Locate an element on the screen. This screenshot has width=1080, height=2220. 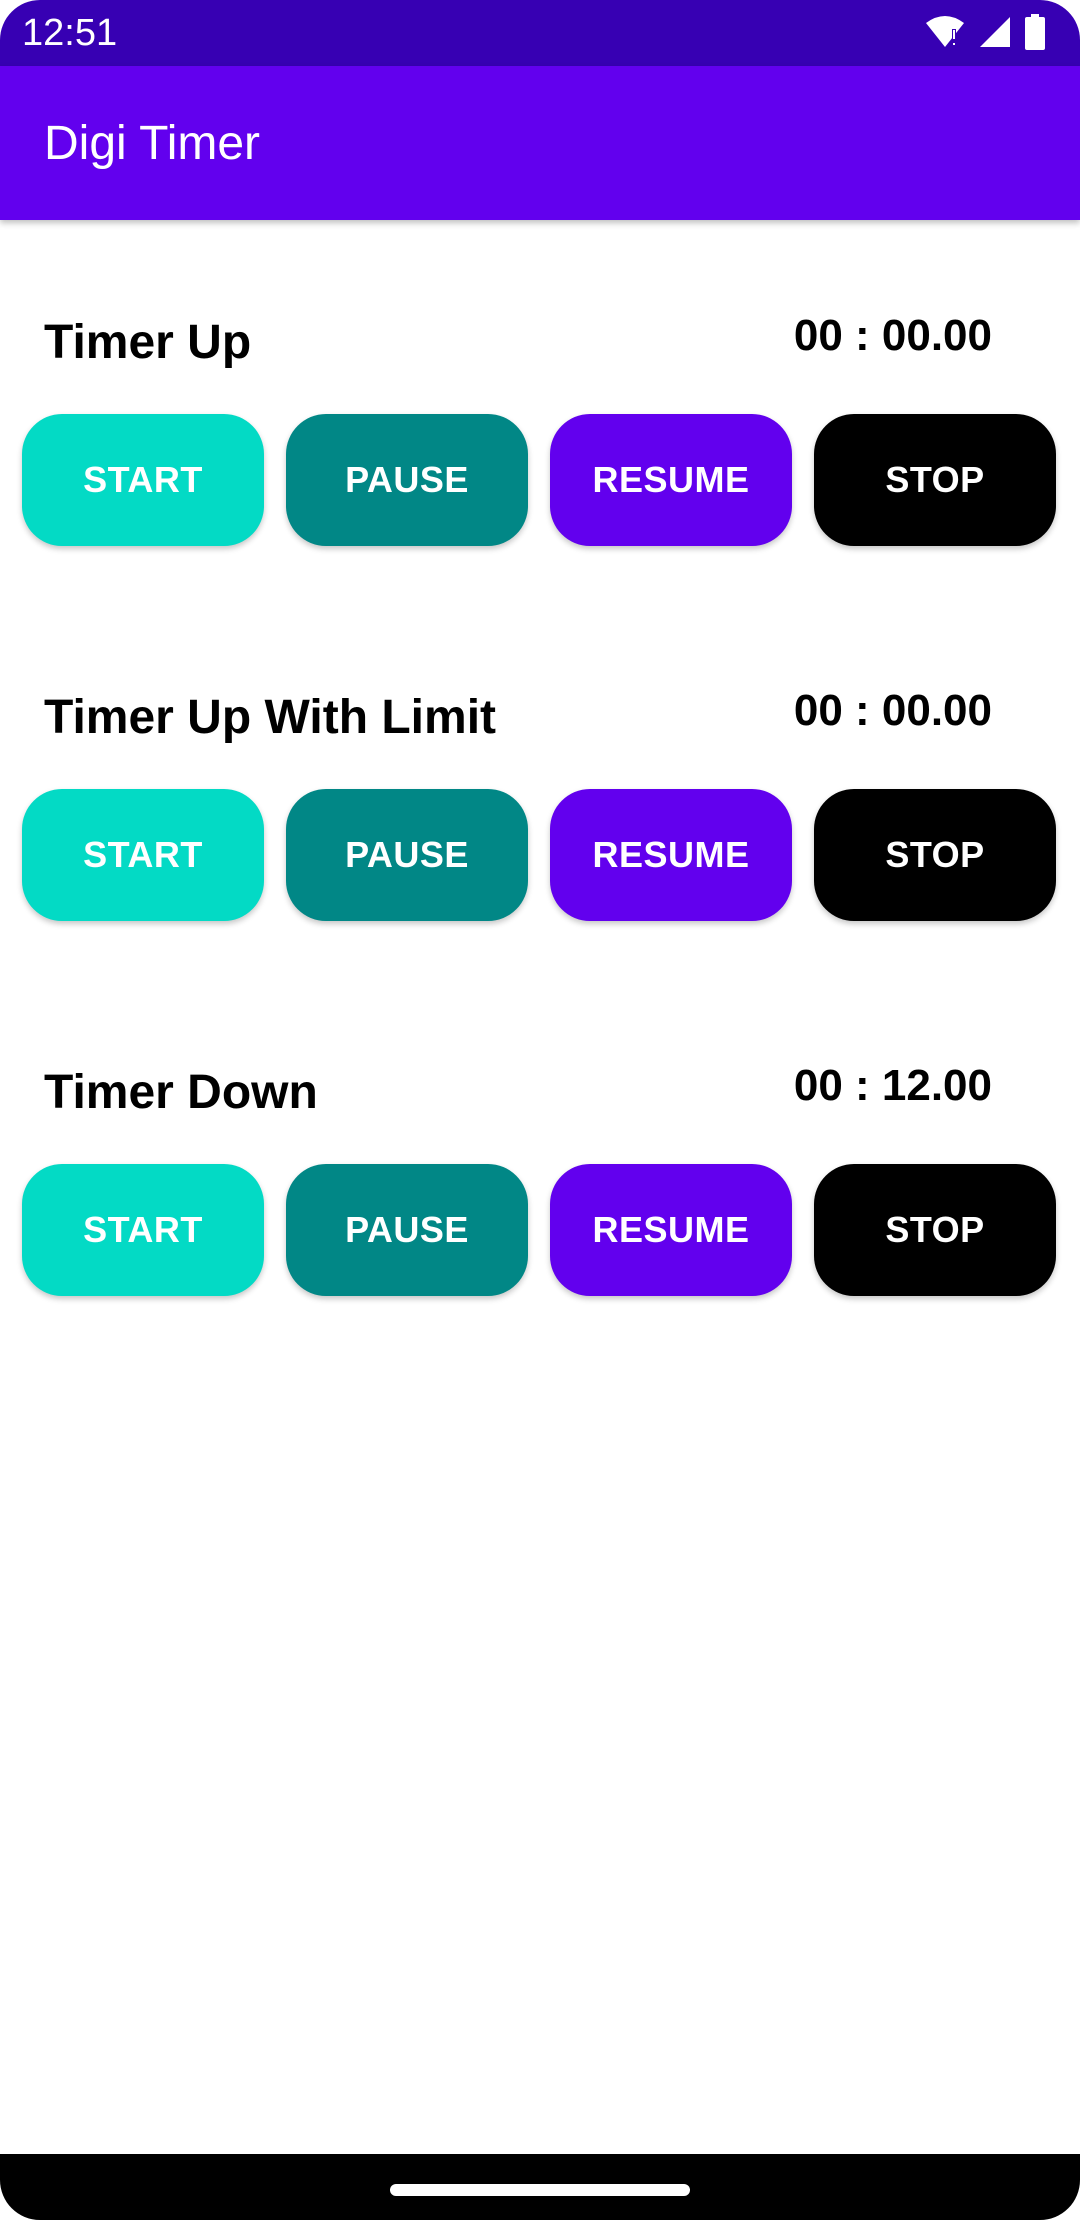
battery-icon is located at coordinates (1035, 32).